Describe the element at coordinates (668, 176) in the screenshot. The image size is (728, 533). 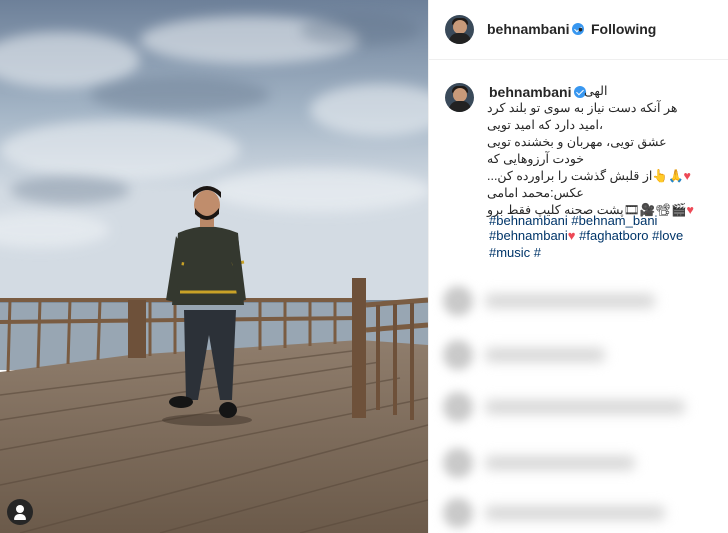
I see `caption-line-6-emoji: 🙏👆` at that location.